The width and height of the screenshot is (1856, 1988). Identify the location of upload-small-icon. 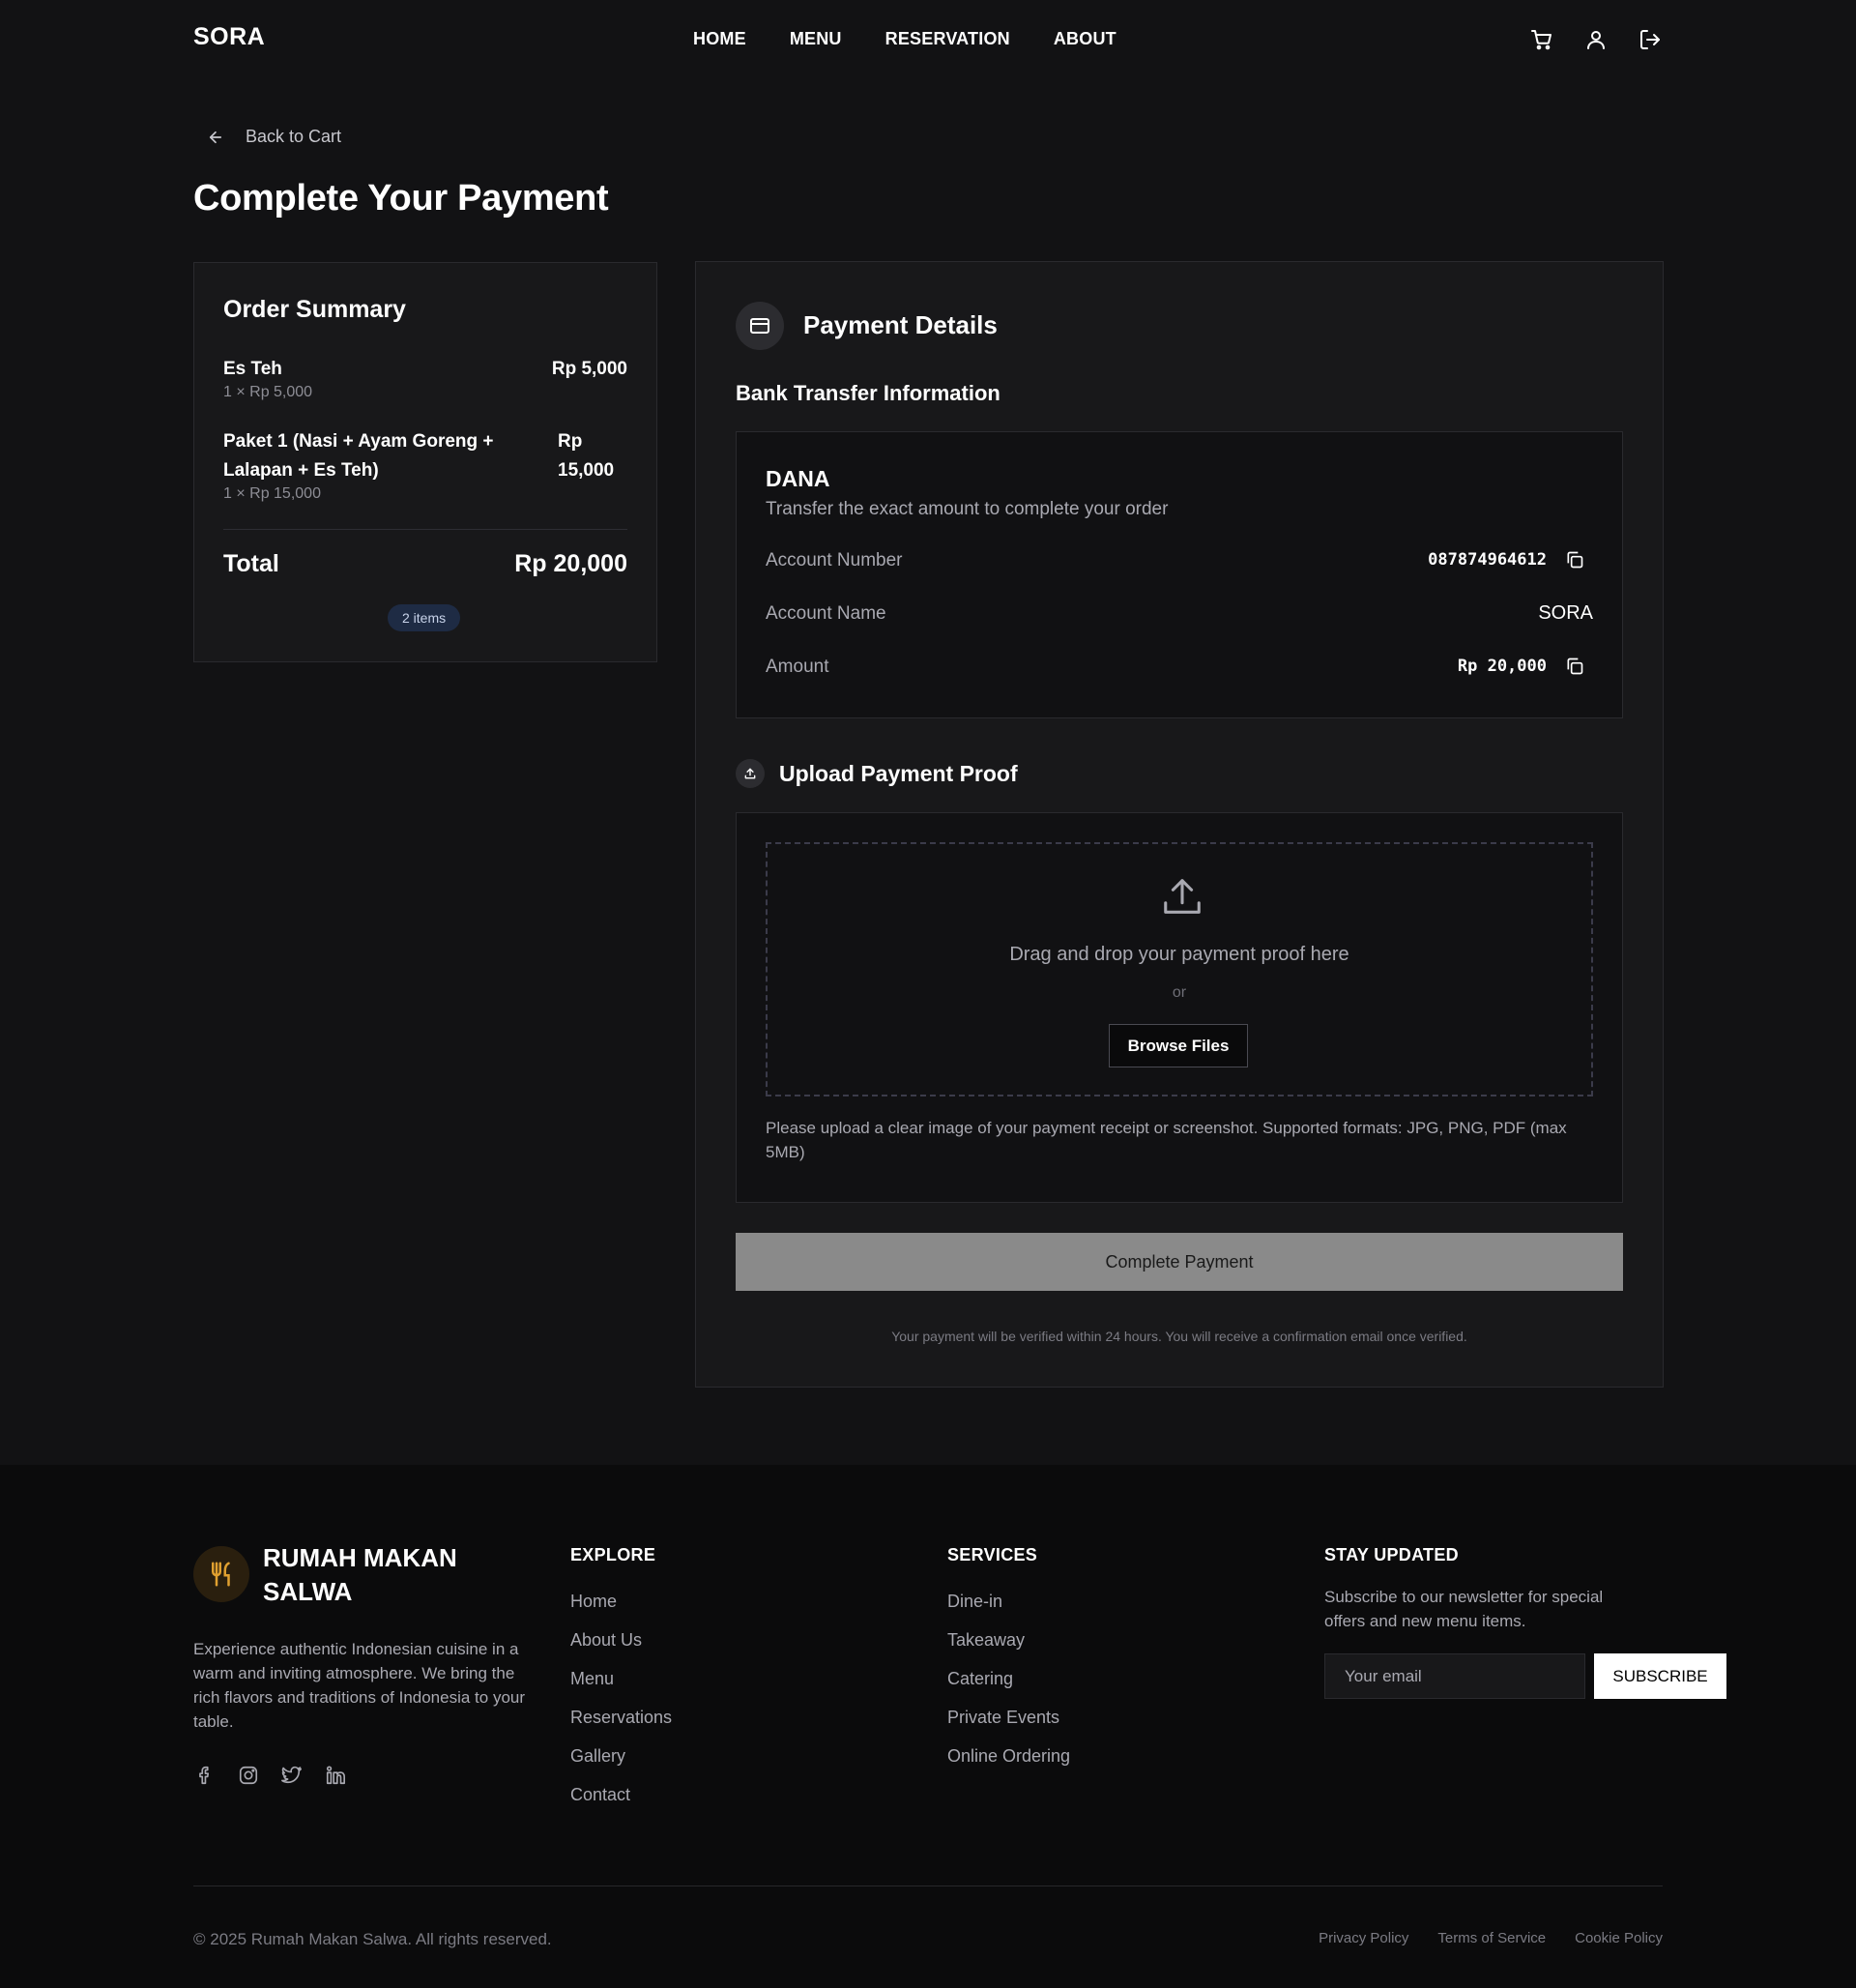
(751, 773).